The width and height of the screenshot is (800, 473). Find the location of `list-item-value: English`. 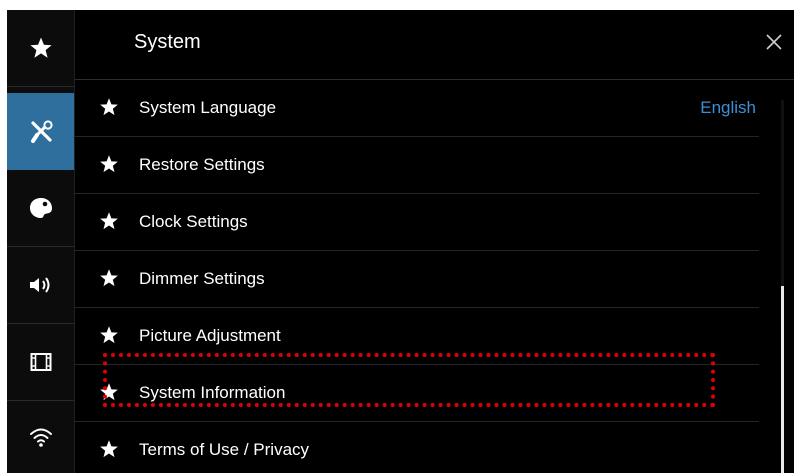

list-item-value: English is located at coordinates (728, 107).